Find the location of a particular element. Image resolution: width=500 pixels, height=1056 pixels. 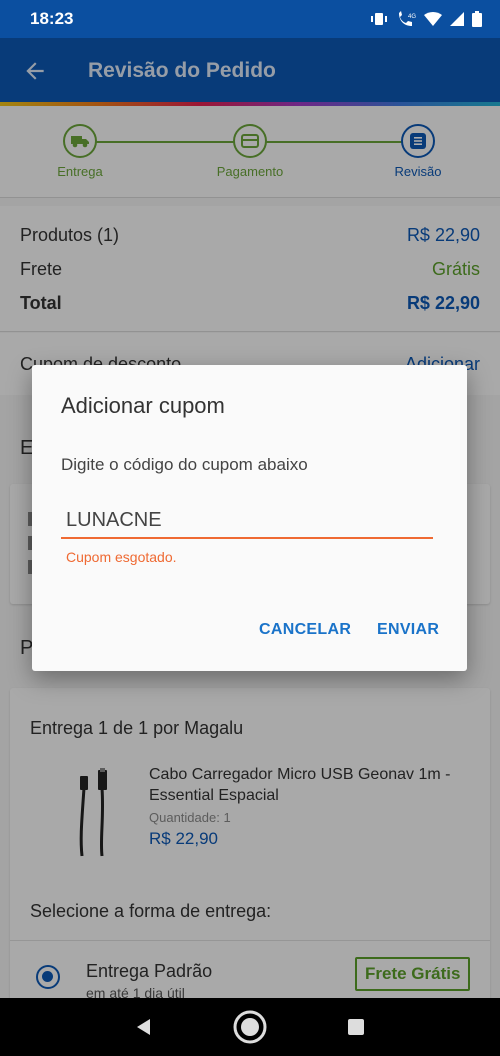

signal-icon is located at coordinates (457, 19).